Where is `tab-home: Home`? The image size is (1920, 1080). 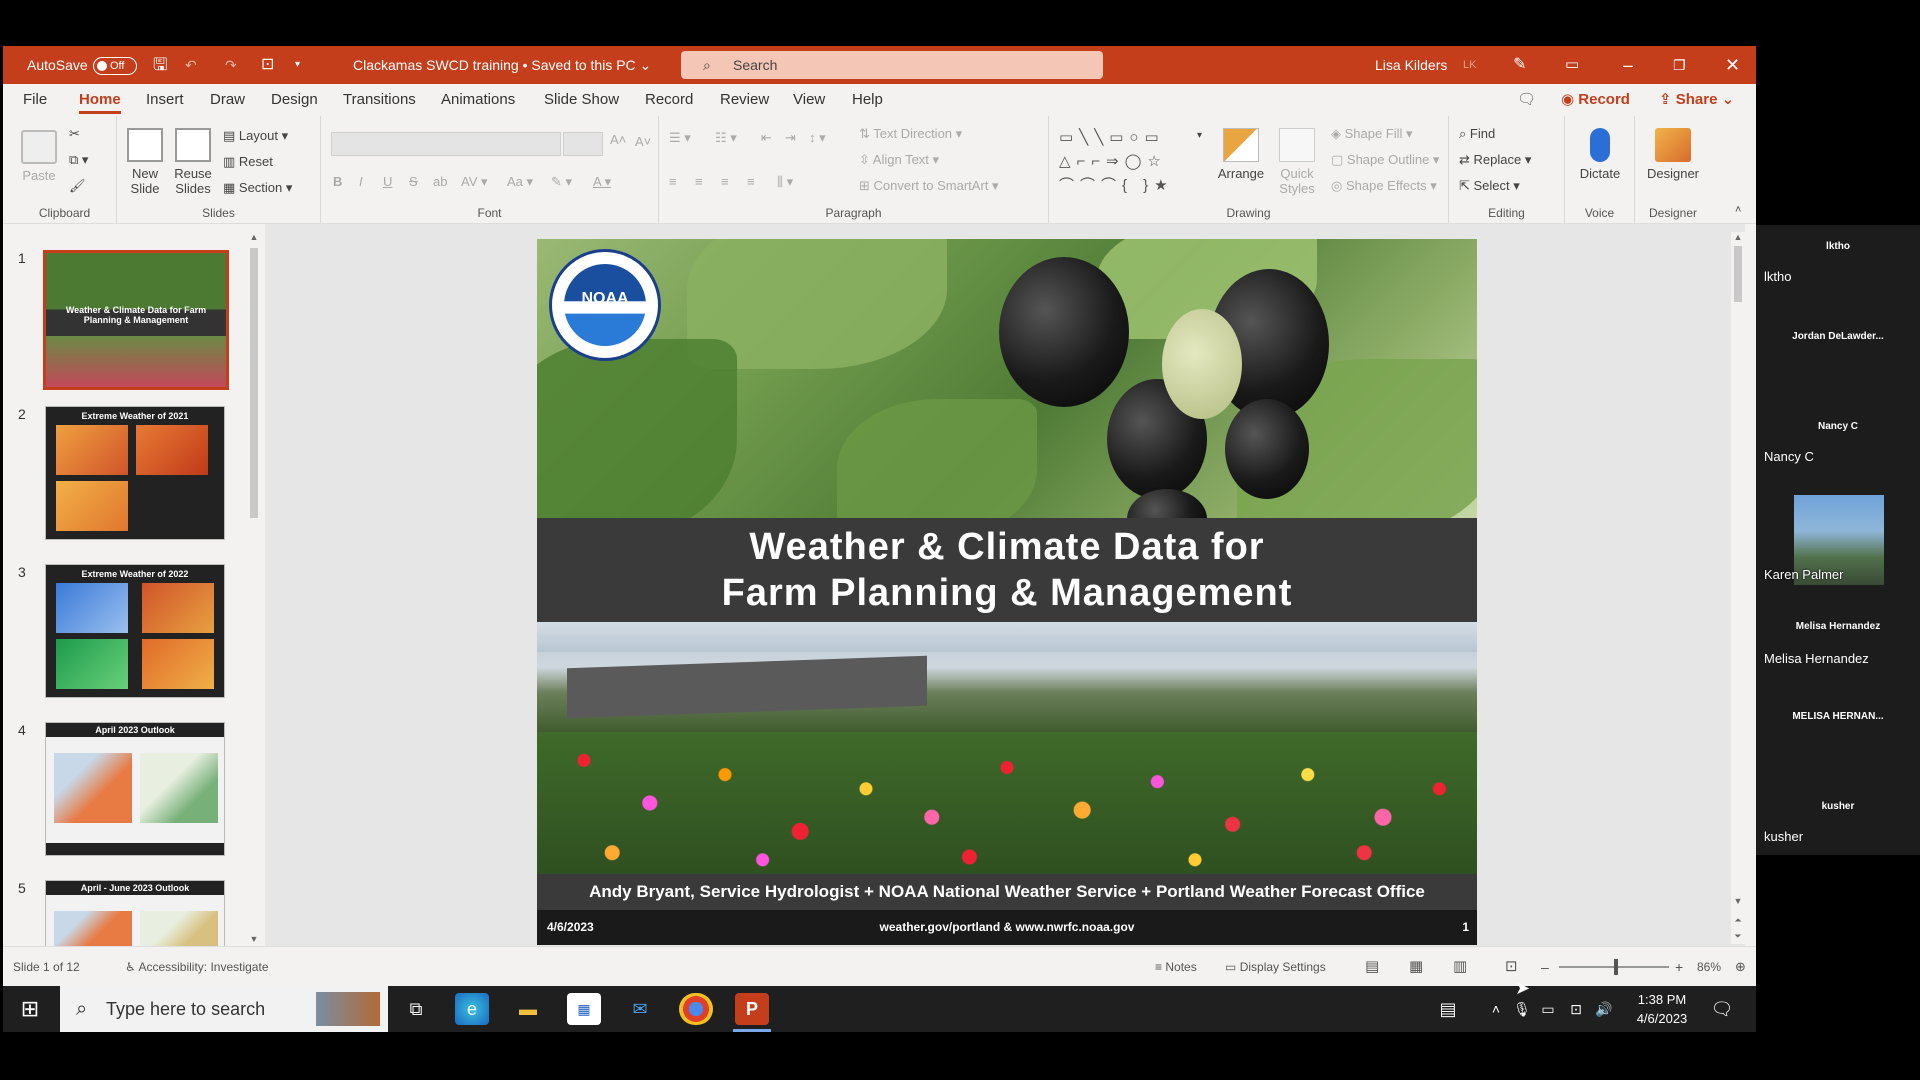
tab-home: Home is located at coordinates (100, 100).